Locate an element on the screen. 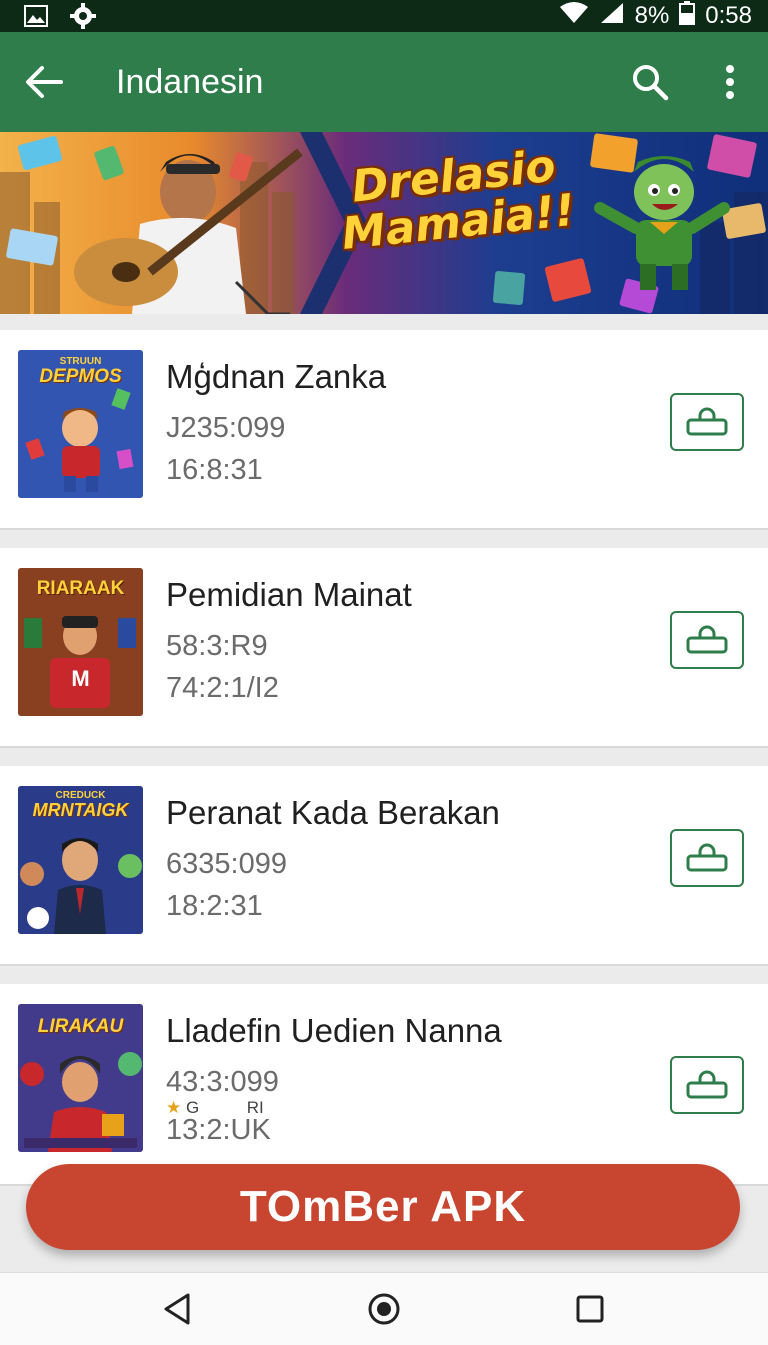 This screenshot has width=768, height=1345. nav-recents-icon is located at coordinates (590, 1309).